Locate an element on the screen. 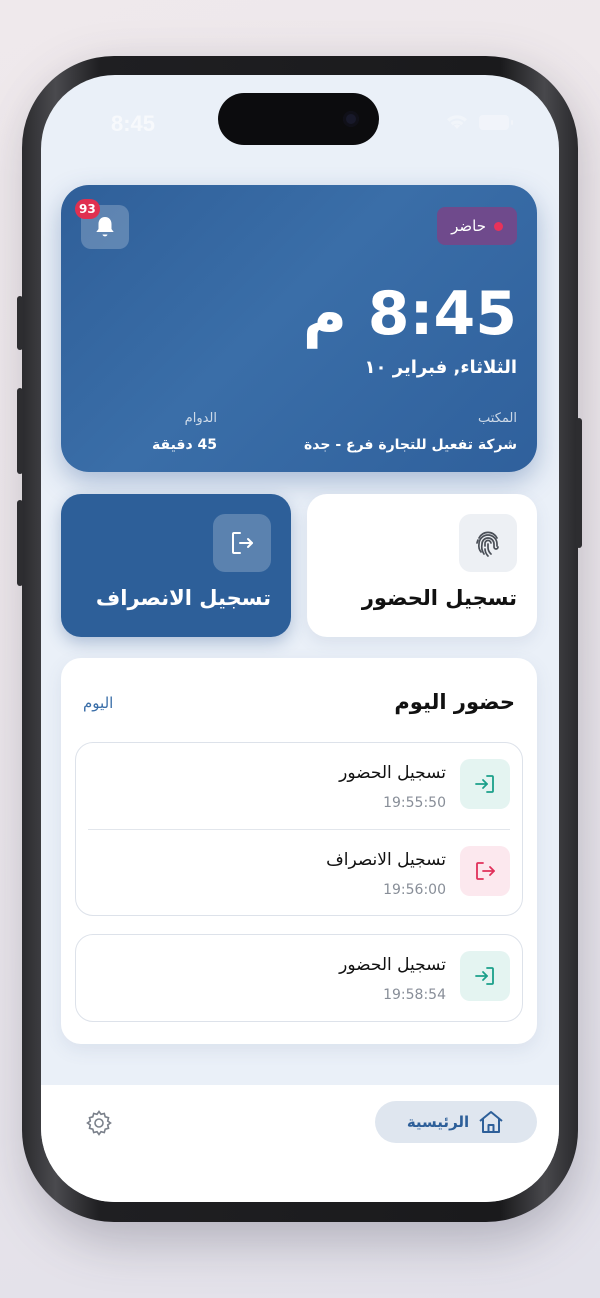 This screenshot has width=600, height=1298. power-button is located at coordinates (579, 483).